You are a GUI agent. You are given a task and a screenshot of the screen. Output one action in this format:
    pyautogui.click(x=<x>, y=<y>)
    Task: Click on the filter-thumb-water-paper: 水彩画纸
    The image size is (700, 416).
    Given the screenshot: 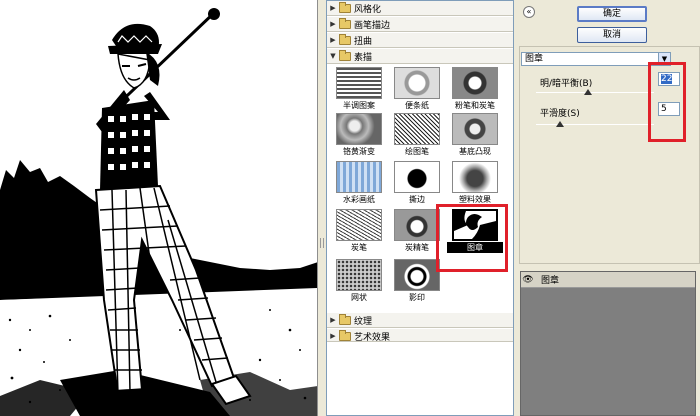 What is the action you would take?
    pyautogui.click(x=359, y=185)
    